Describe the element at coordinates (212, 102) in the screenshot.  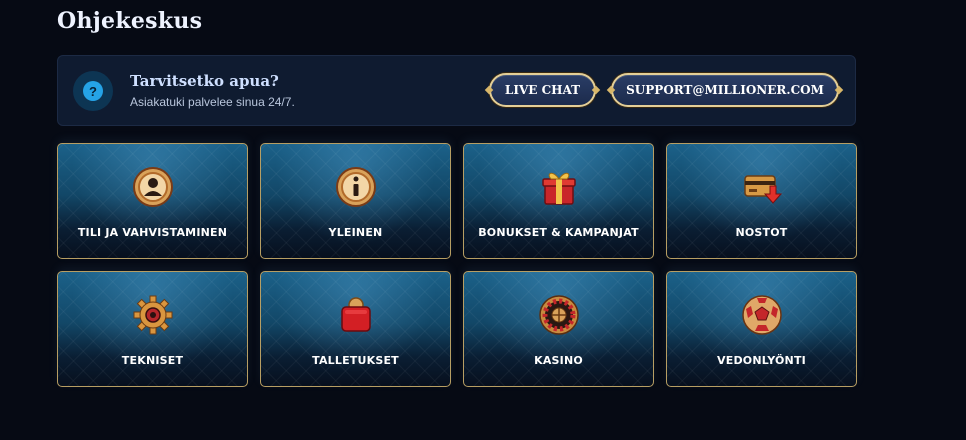
I see `help-subtitle: Asiakatuki palvelee sinua 24/7.` at that location.